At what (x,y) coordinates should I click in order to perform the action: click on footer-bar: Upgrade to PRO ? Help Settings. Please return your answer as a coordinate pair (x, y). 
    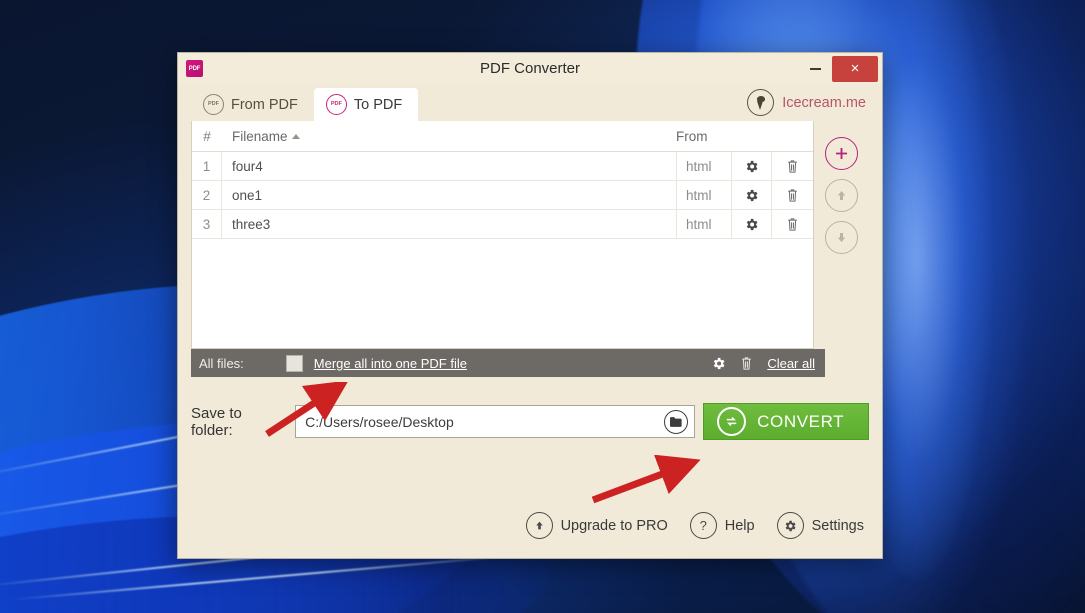
    Looking at the image, I should click on (530, 535).